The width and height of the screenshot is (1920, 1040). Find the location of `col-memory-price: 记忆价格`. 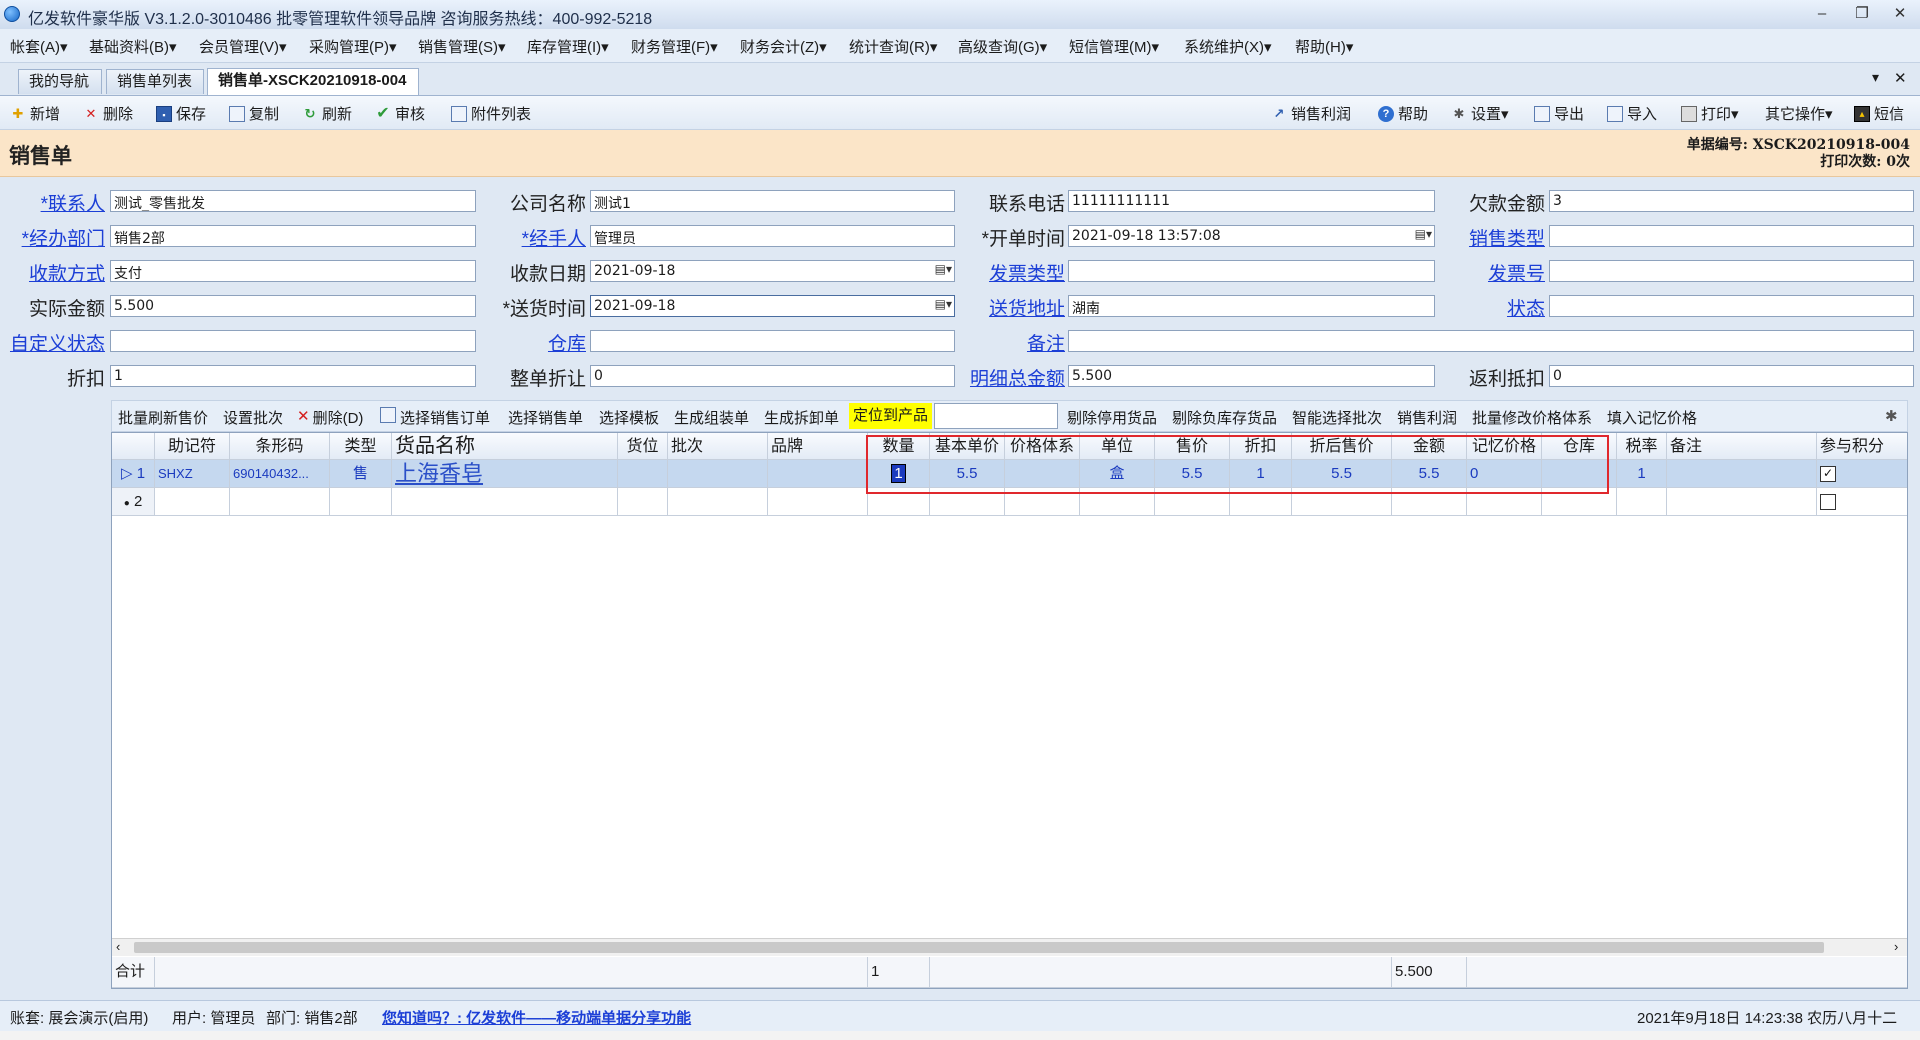

col-memory-price: 记忆价格 is located at coordinates (1504, 446).